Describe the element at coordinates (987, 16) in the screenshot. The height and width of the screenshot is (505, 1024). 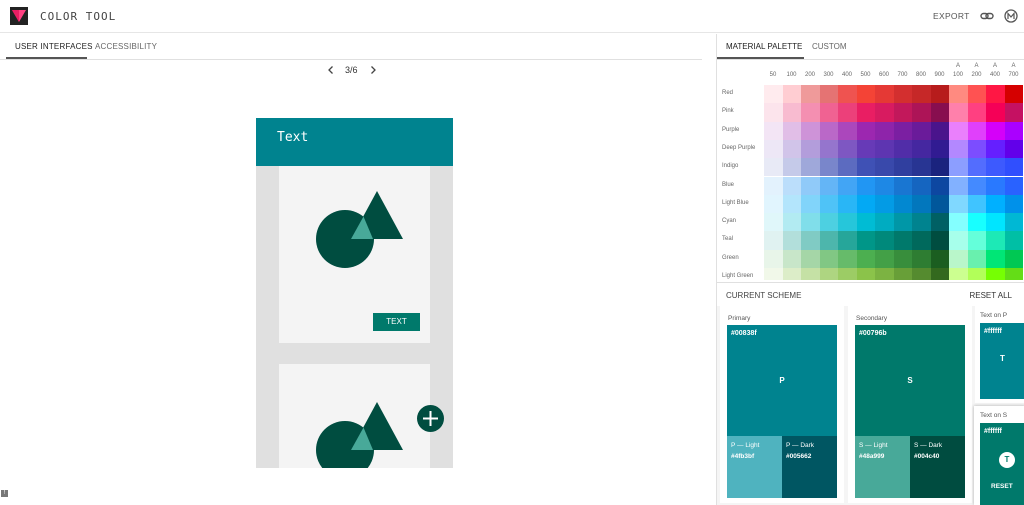
I see `link-icon` at that location.